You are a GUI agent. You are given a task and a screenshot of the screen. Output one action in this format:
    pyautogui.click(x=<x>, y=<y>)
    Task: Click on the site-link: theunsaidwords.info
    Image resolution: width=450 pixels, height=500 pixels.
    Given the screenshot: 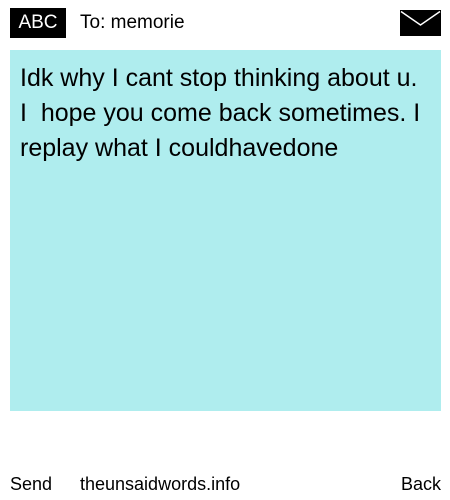 What is the action you would take?
    pyautogui.click(x=160, y=484)
    